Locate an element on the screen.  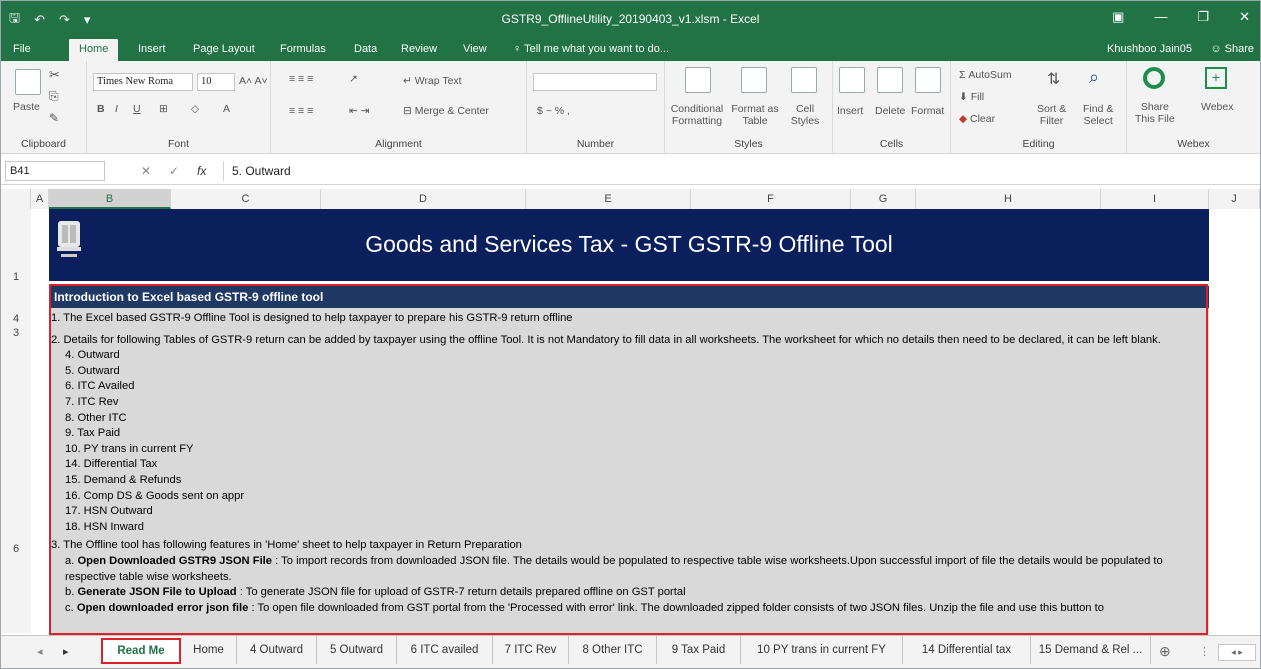
insert-button: Insert is located at coordinates (850, 111).